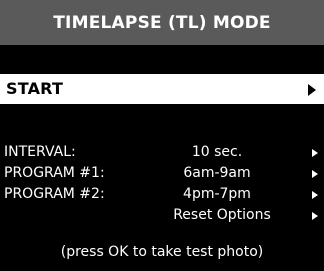 The height and width of the screenshot is (271, 324). Describe the element at coordinates (162, 153) in the screenshot. I see `interval-menu-item: INTERVAL: 10 sec.` at that location.